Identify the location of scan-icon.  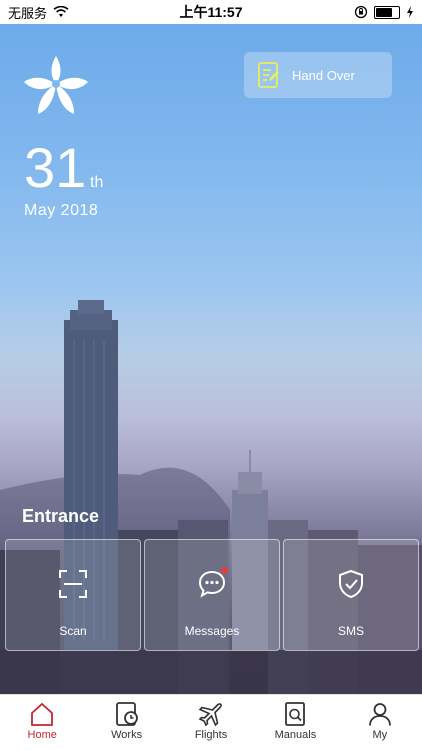
(73, 584).